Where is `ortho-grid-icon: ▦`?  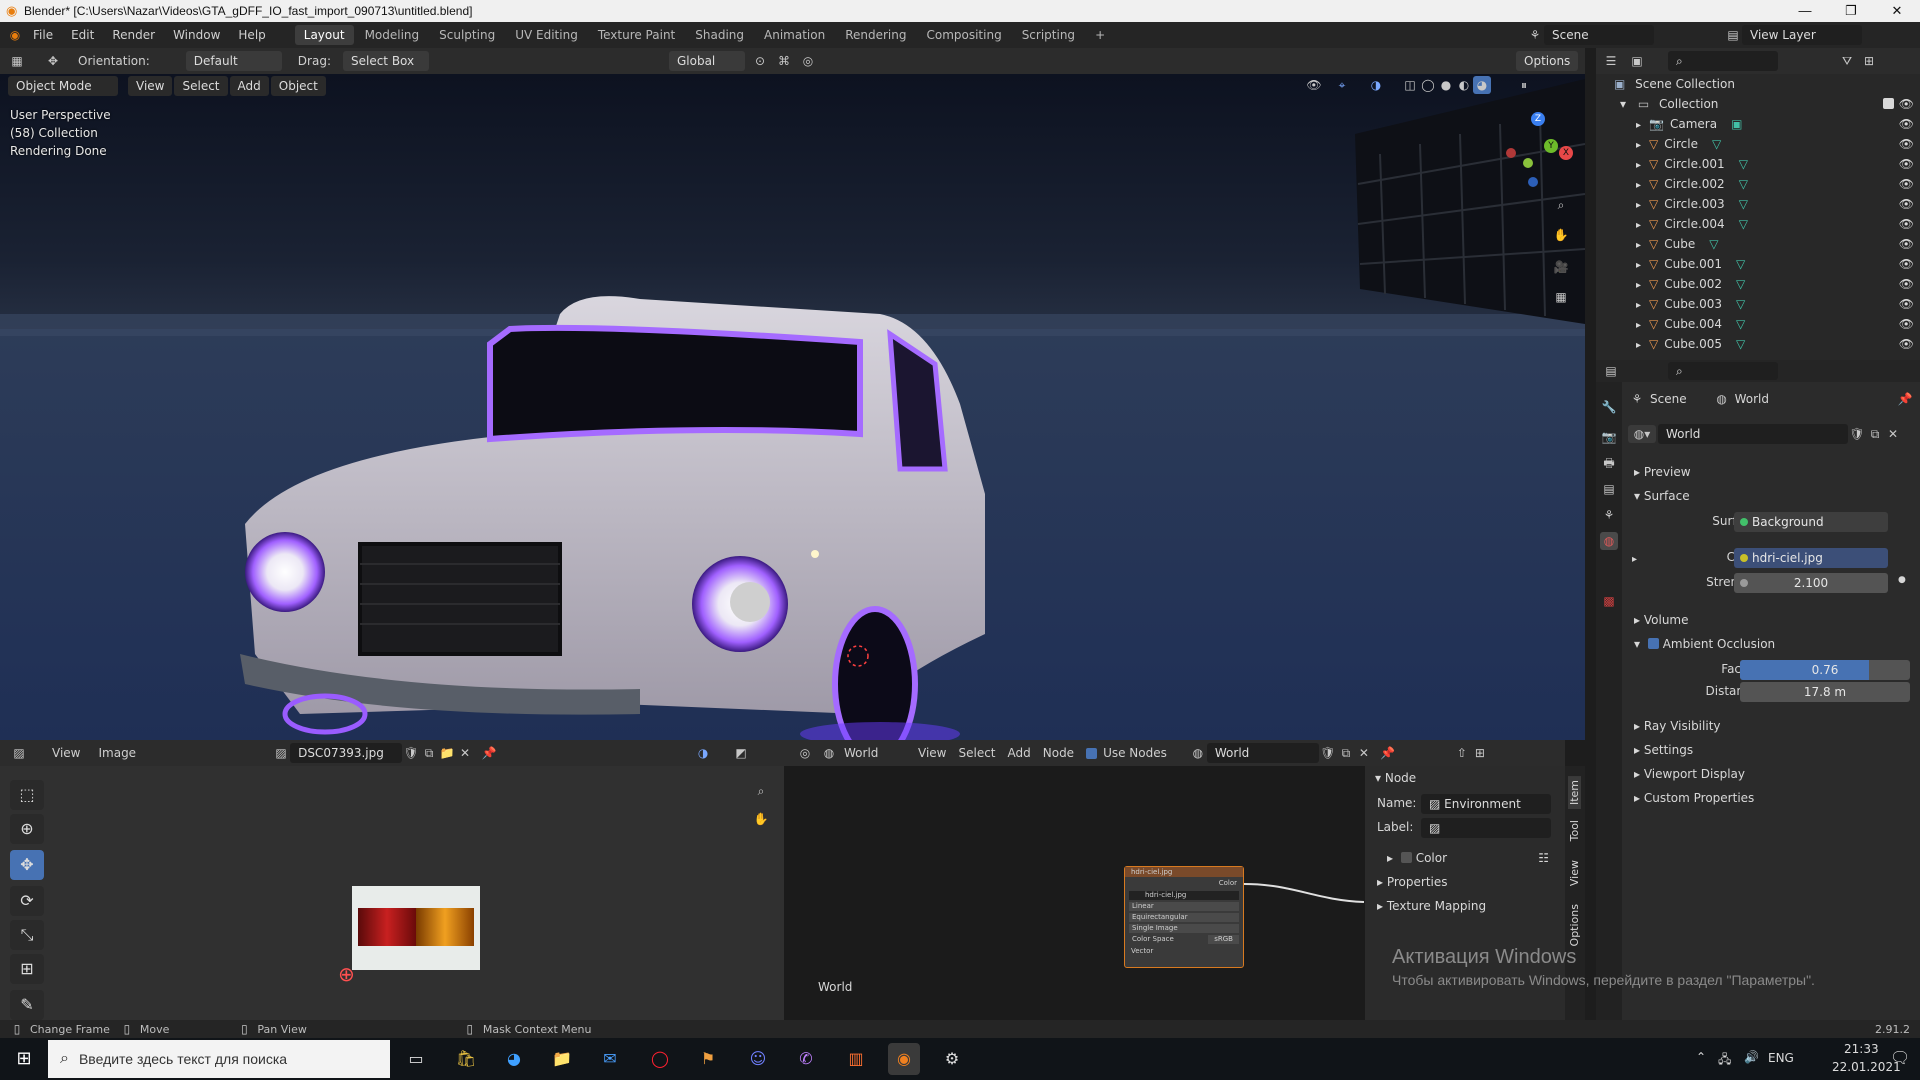
ortho-grid-icon: ▦ is located at coordinates (1561, 297).